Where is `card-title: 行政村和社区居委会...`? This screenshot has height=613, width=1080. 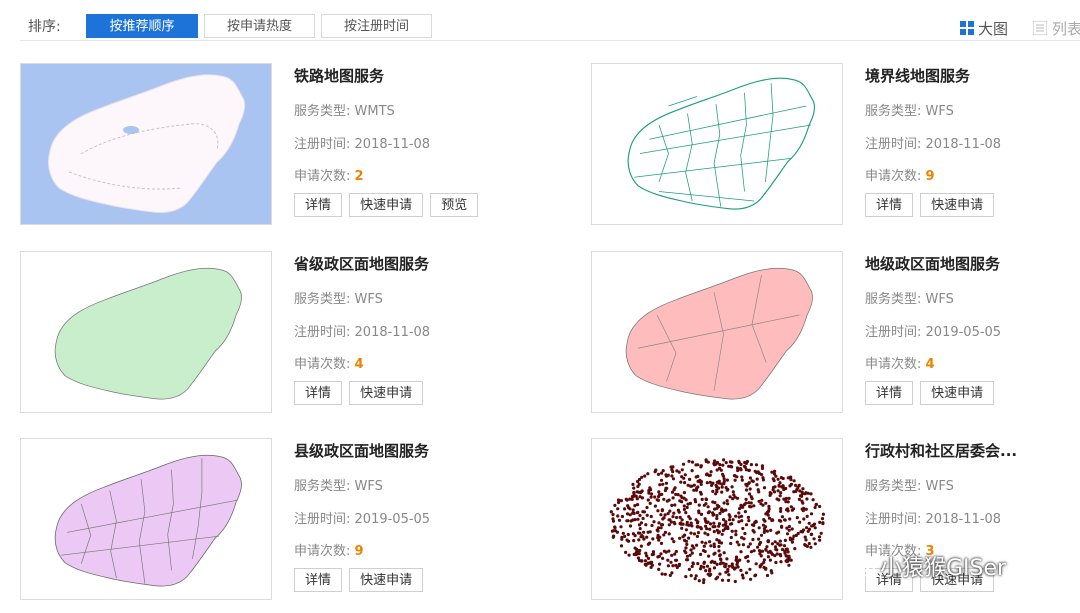 card-title: 行政村和社区居委会... is located at coordinates (941, 450).